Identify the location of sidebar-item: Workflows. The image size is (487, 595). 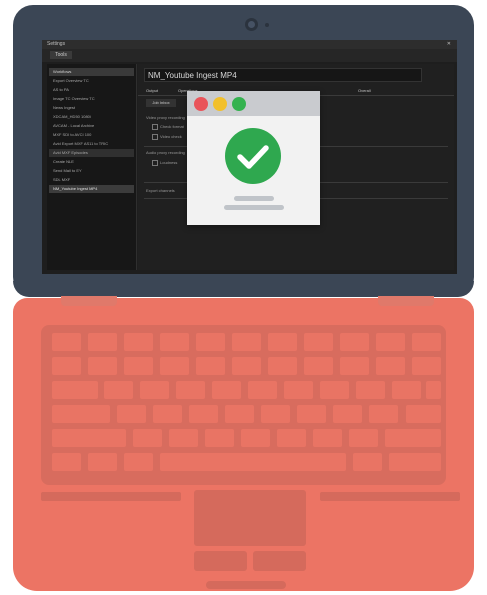
(91, 72).